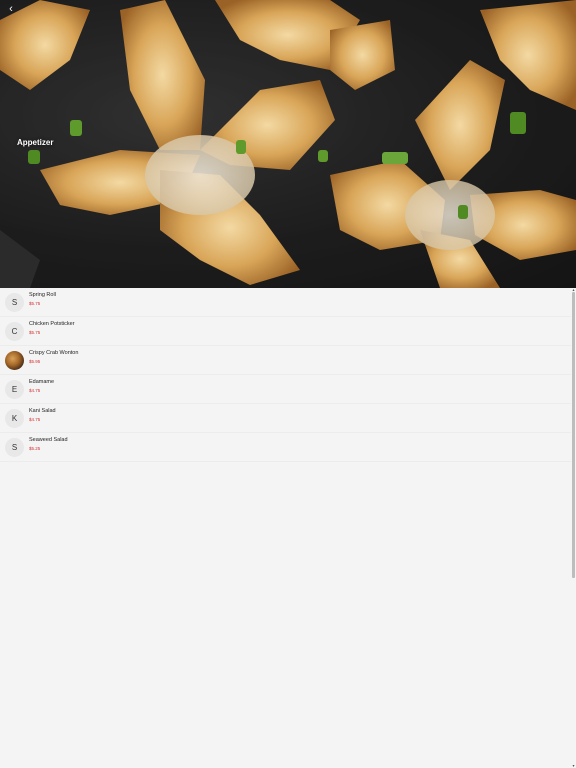 This screenshot has height=768, width=576. I want to click on item-avatar: C, so click(14, 331).